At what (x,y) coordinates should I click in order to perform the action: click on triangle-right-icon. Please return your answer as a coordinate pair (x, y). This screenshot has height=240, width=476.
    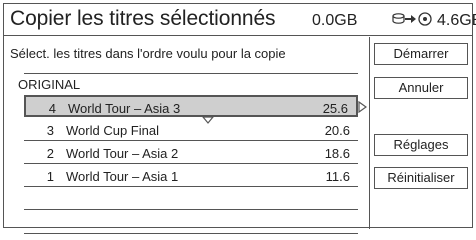
    Looking at the image, I should click on (362, 107).